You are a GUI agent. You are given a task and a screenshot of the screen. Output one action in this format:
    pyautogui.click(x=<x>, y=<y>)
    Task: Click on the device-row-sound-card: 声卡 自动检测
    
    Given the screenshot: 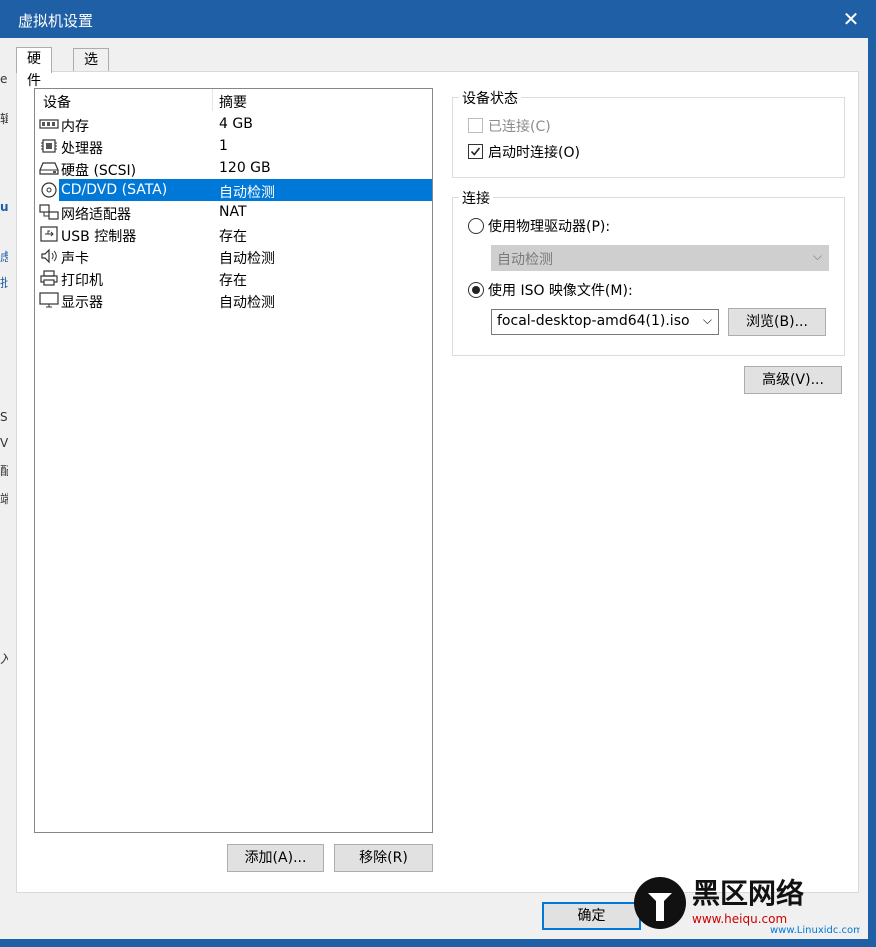 What is the action you would take?
    pyautogui.click(x=233, y=256)
    